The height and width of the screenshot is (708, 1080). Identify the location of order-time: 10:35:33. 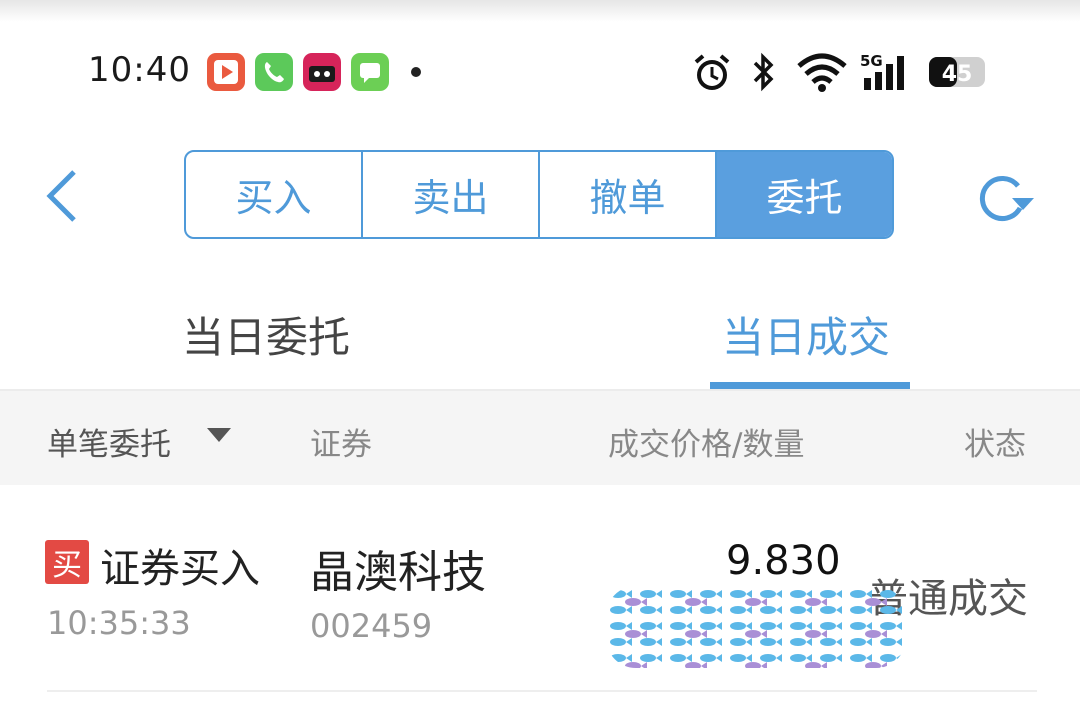
(119, 623).